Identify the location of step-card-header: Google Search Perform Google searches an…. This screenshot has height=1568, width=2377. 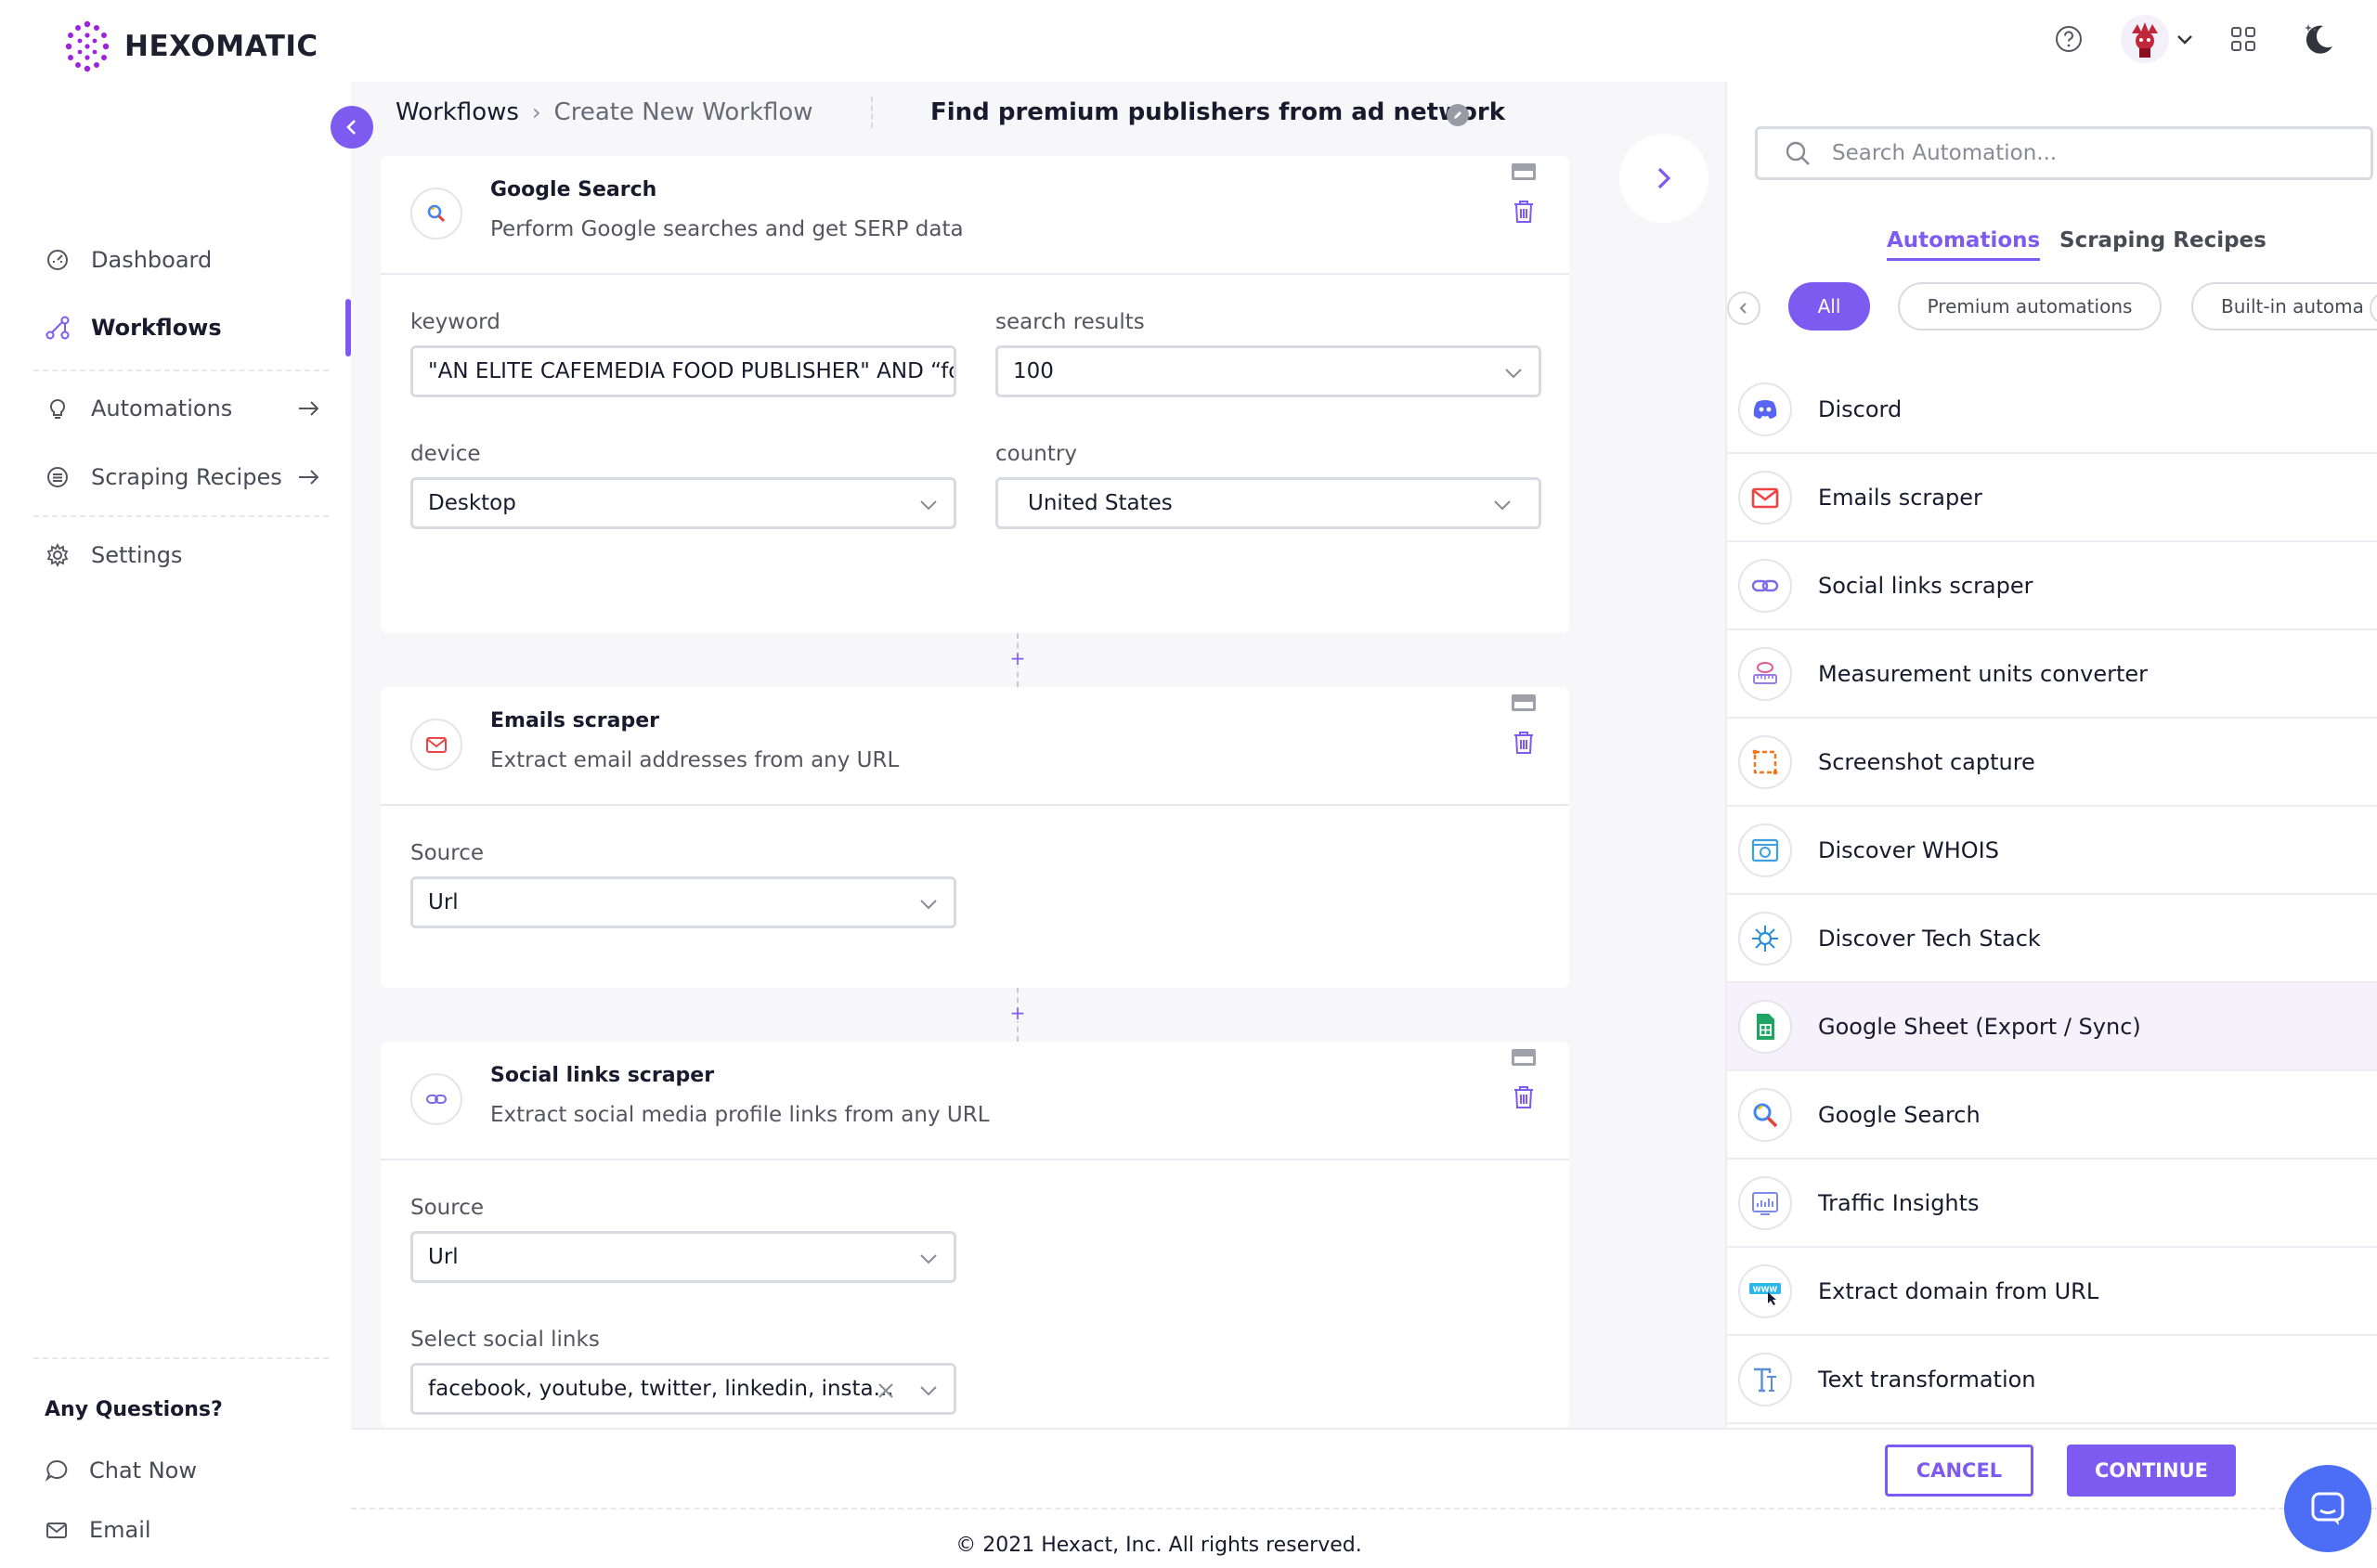
(975, 215).